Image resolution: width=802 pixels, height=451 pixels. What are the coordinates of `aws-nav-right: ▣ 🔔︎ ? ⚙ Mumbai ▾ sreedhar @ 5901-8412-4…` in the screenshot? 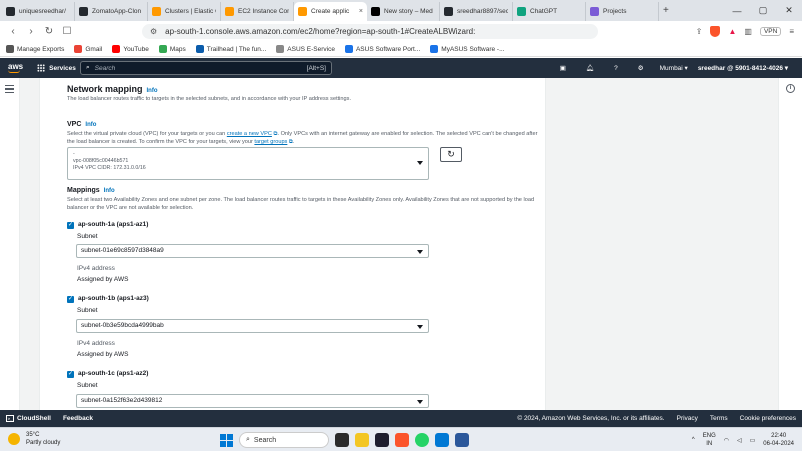 It's located at (676, 68).